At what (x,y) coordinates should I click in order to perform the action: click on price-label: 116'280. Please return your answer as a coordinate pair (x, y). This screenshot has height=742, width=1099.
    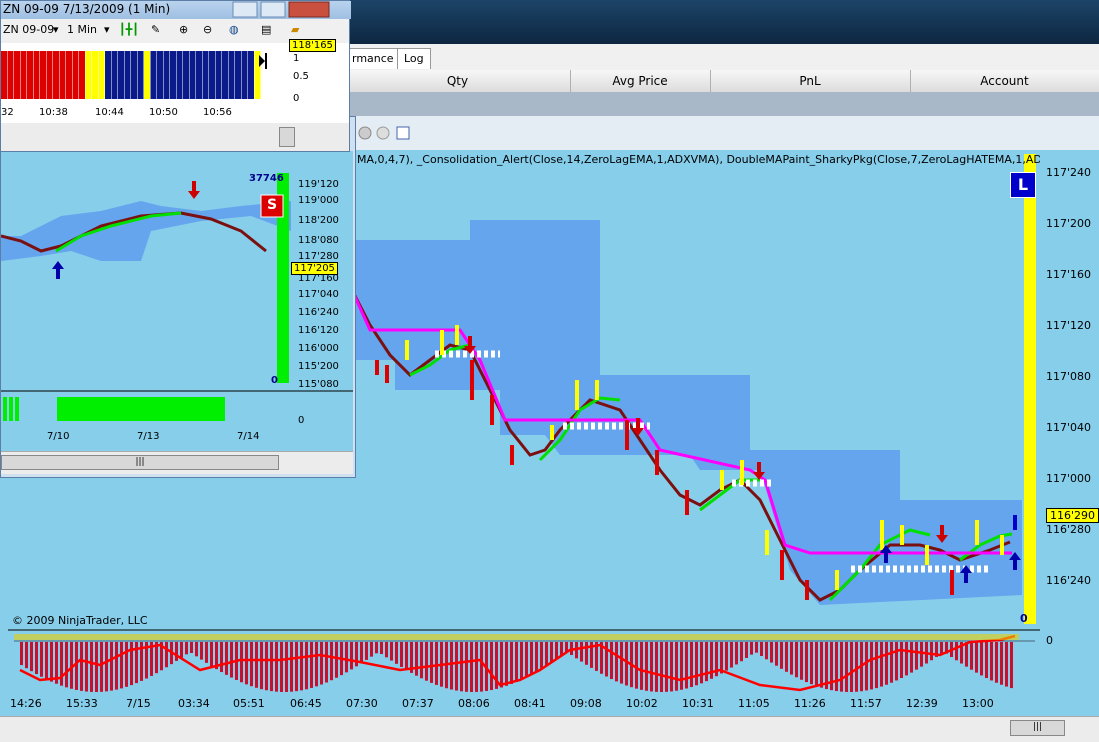
    Looking at the image, I should click on (1069, 529).